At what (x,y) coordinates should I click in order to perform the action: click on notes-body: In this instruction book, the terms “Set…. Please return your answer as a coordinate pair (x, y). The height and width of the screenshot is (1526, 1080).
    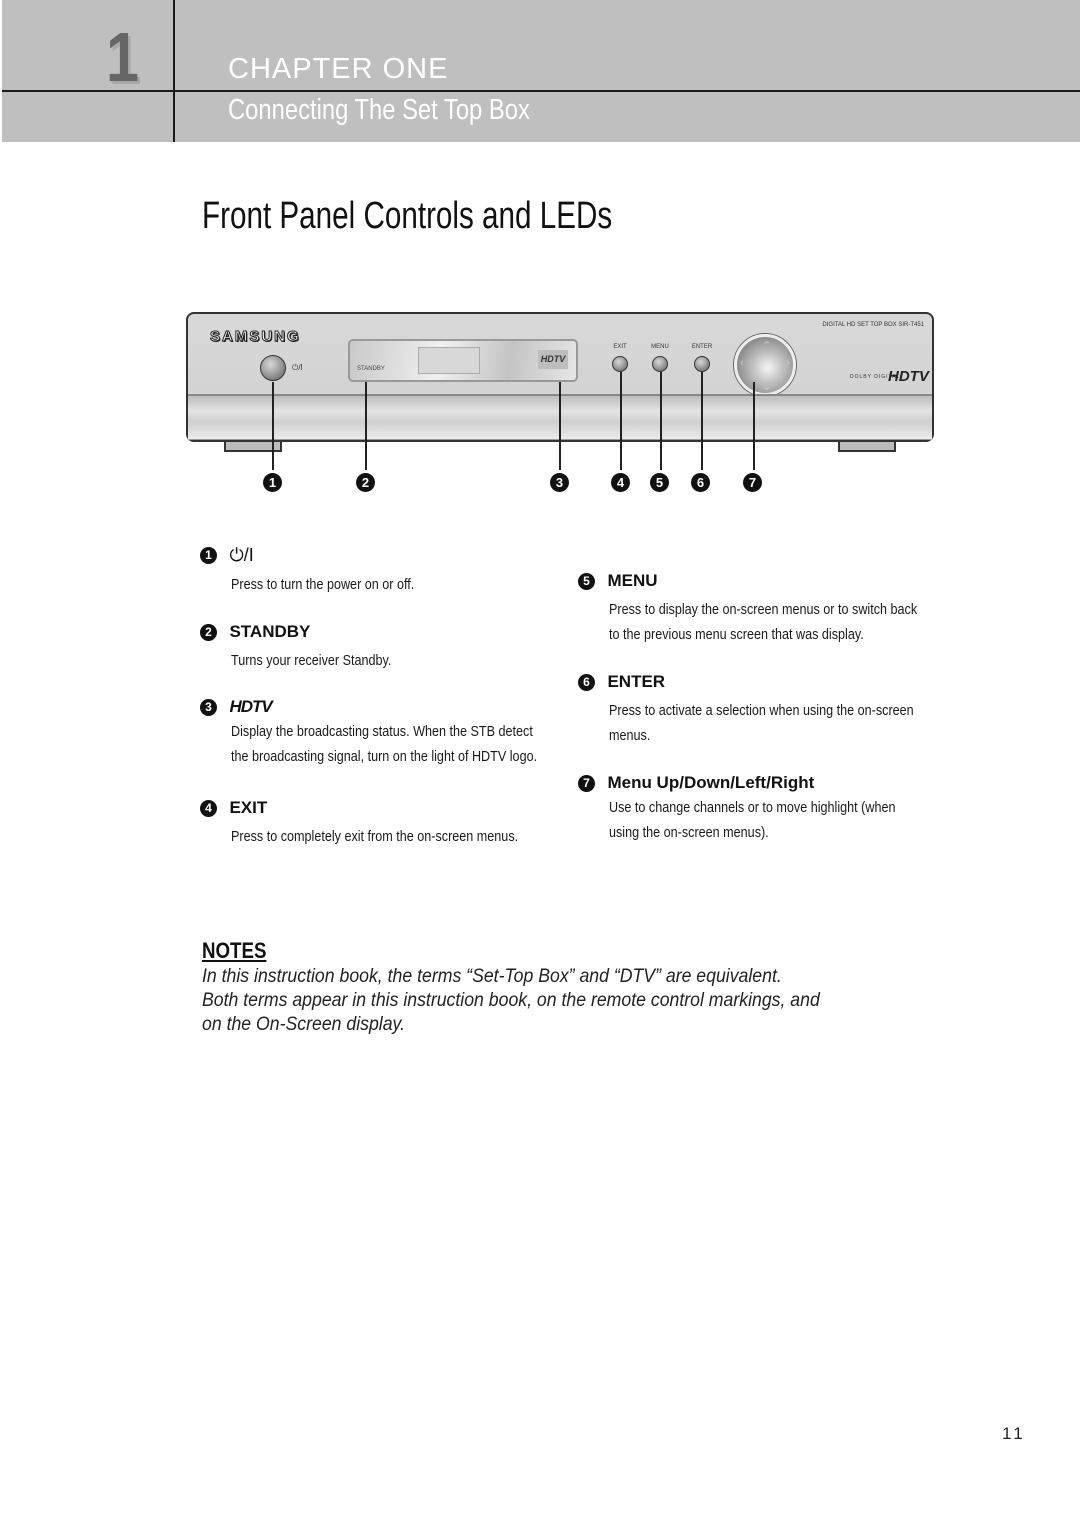
    Looking at the image, I should click on (511, 1001).